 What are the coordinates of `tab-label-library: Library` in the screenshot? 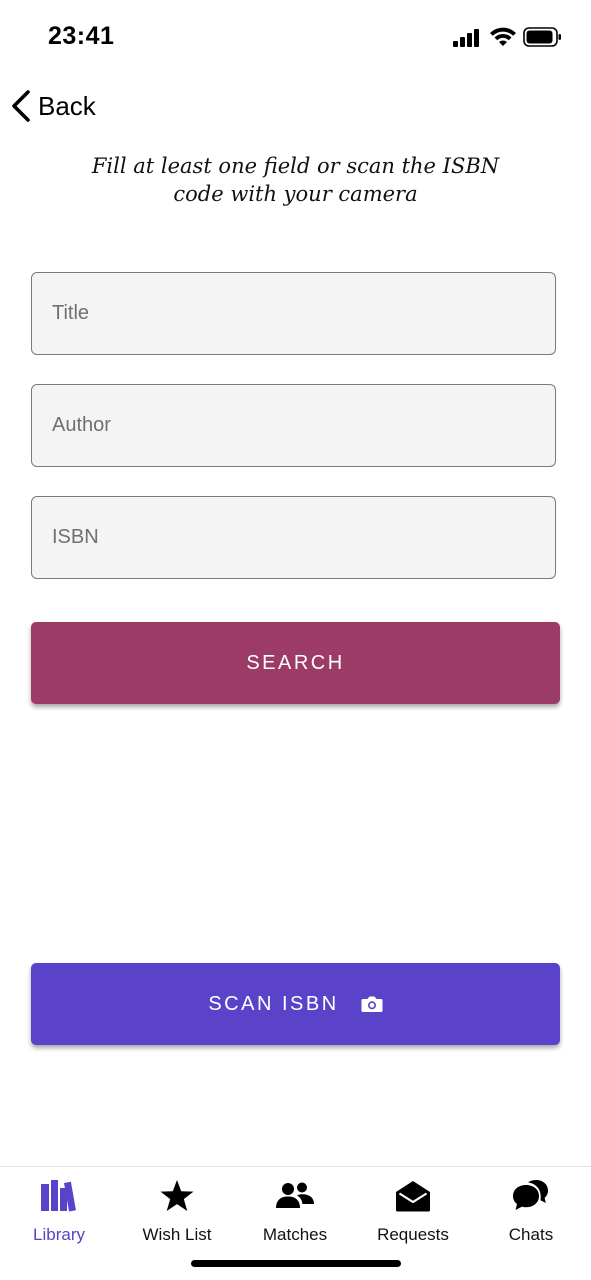 It's located at (59, 1234).